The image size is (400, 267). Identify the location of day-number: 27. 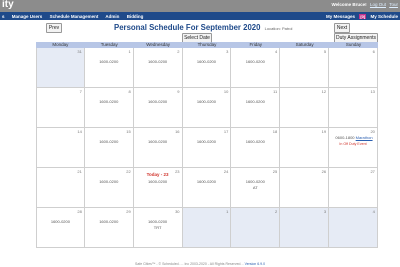
(372, 171).